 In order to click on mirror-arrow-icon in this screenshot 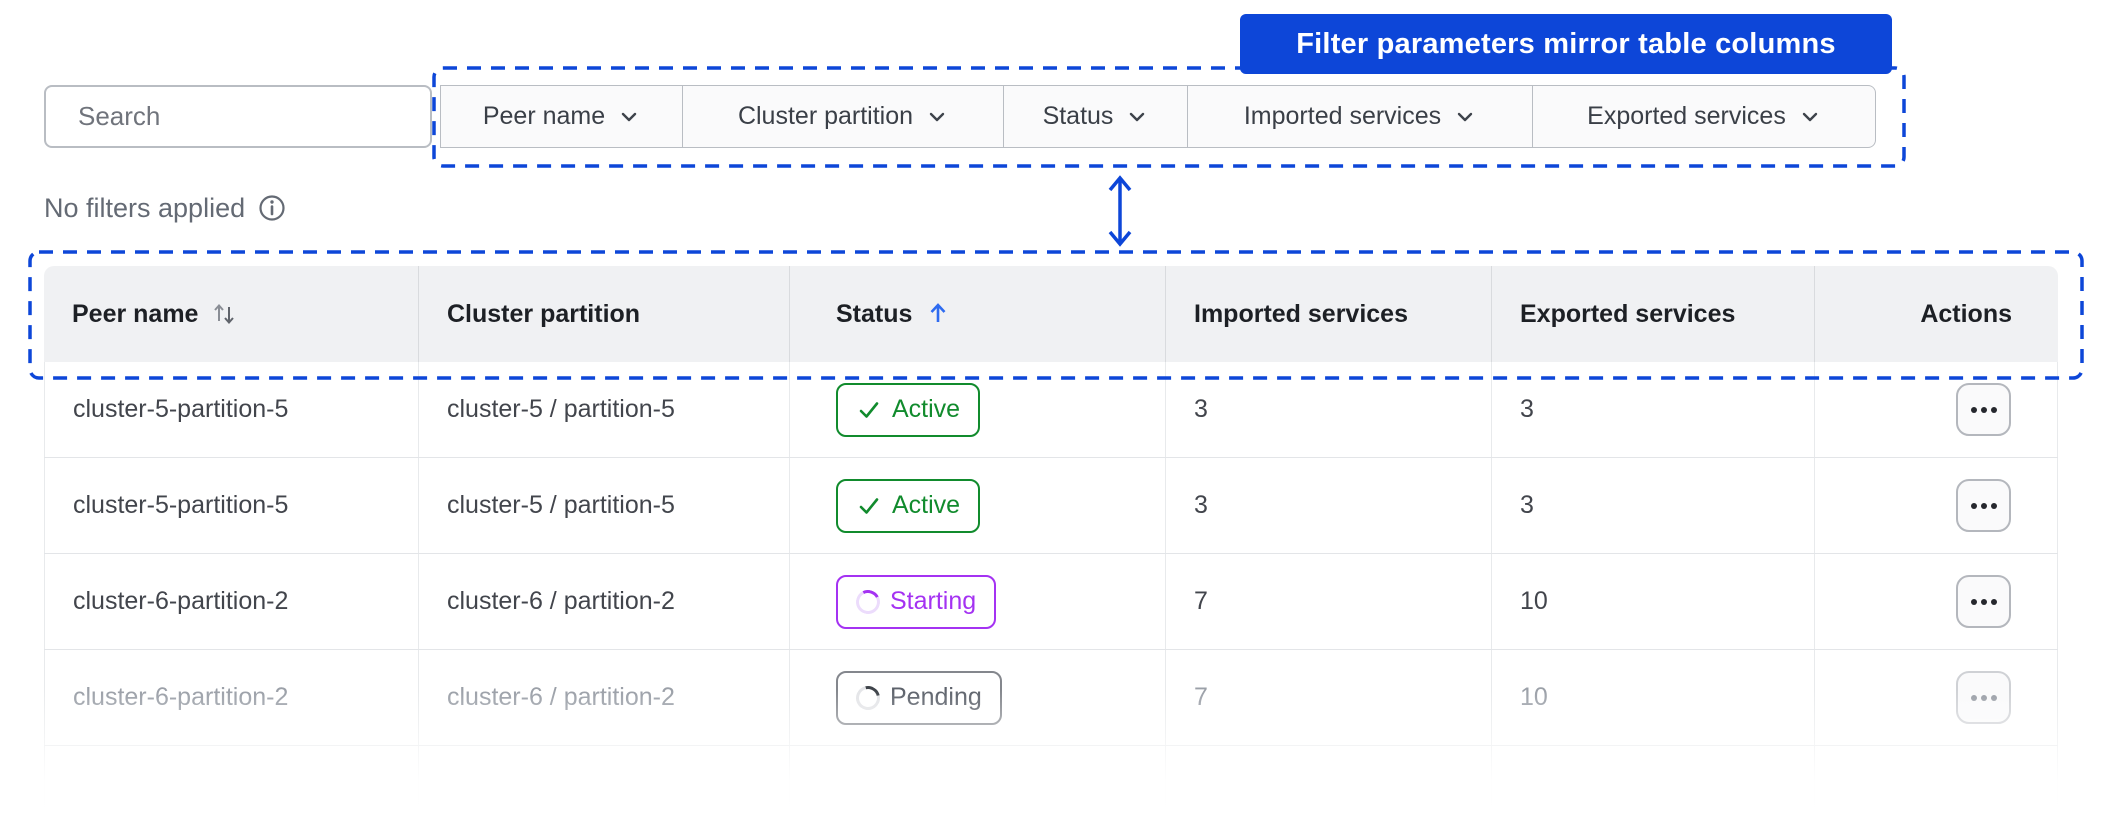, I will do `click(1120, 211)`.